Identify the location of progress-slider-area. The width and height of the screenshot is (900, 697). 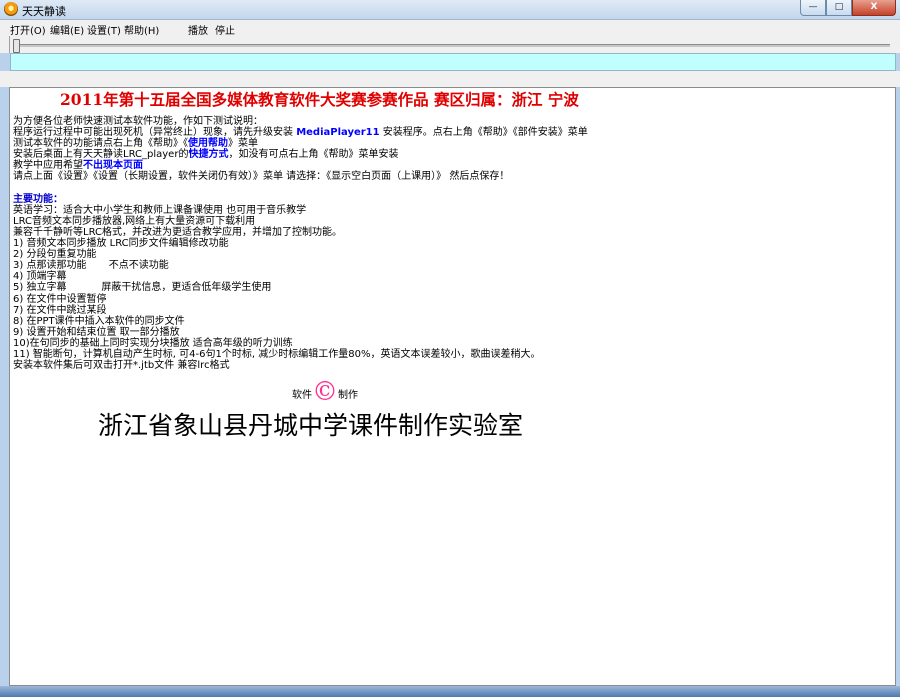
(450, 44).